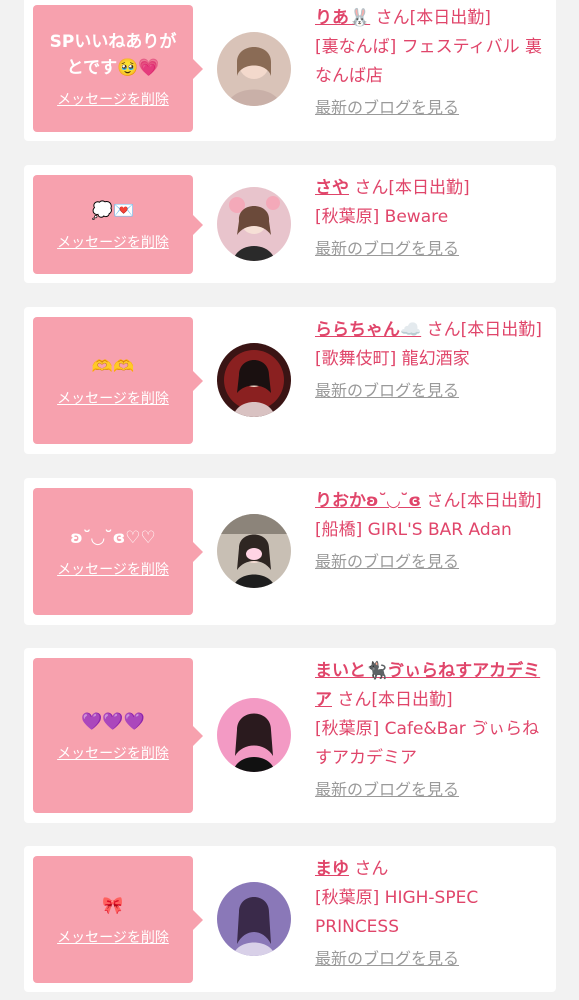 This screenshot has width=579, height=1000. I want to click on cast-name-link: ららちゃん☁️, so click(368, 330).